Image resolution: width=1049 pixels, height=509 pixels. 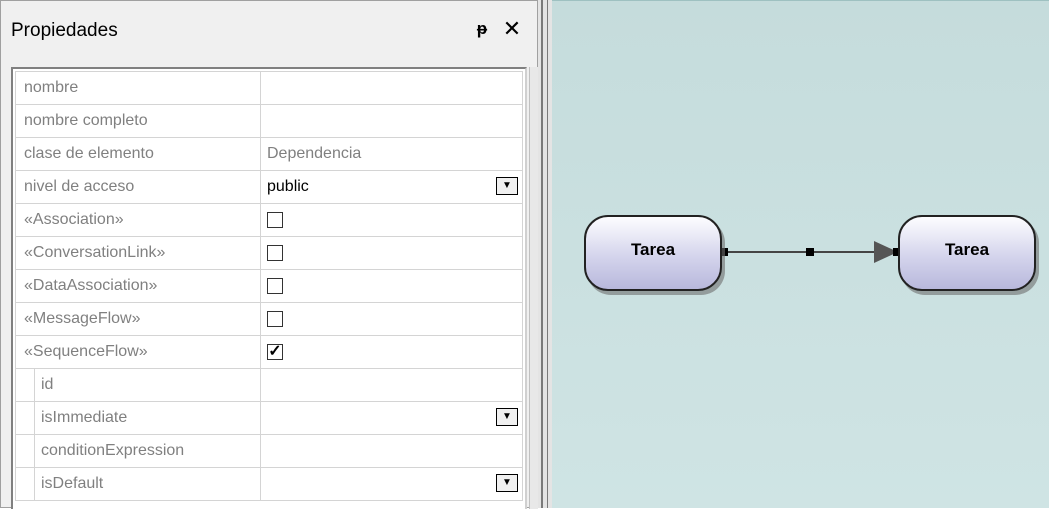 I want to click on property-label: id, so click(x=43, y=385).